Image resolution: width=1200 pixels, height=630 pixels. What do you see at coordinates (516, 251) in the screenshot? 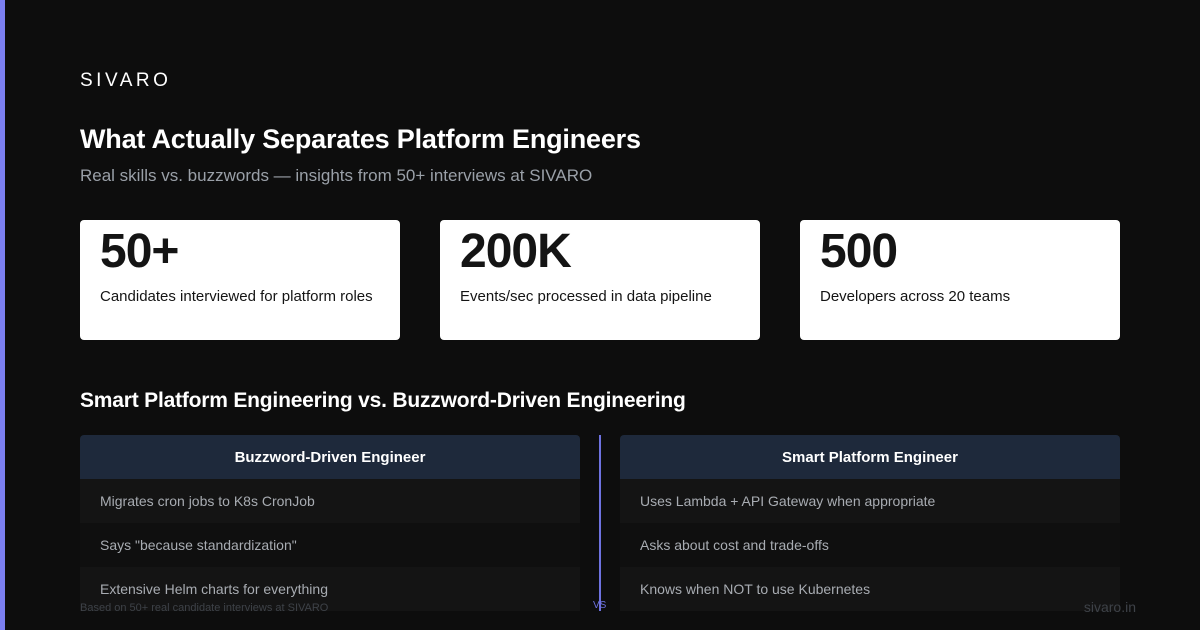
I see `stat-value: 200K` at bounding box center [516, 251].